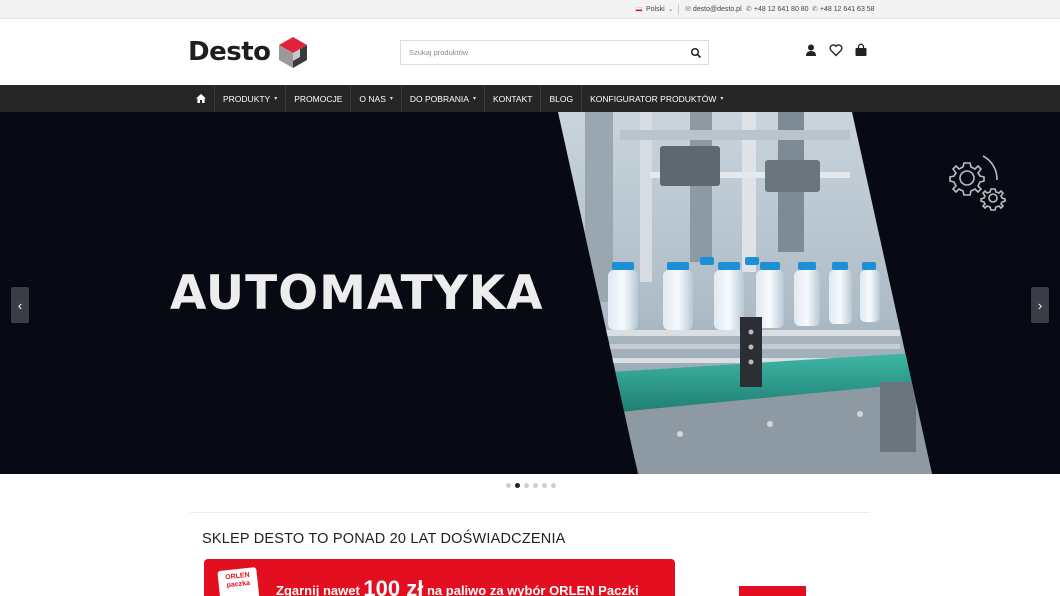 This screenshot has width=1060, height=596. I want to click on phone-link-1: ✆ +48 12 641 80 80, so click(777, 9).